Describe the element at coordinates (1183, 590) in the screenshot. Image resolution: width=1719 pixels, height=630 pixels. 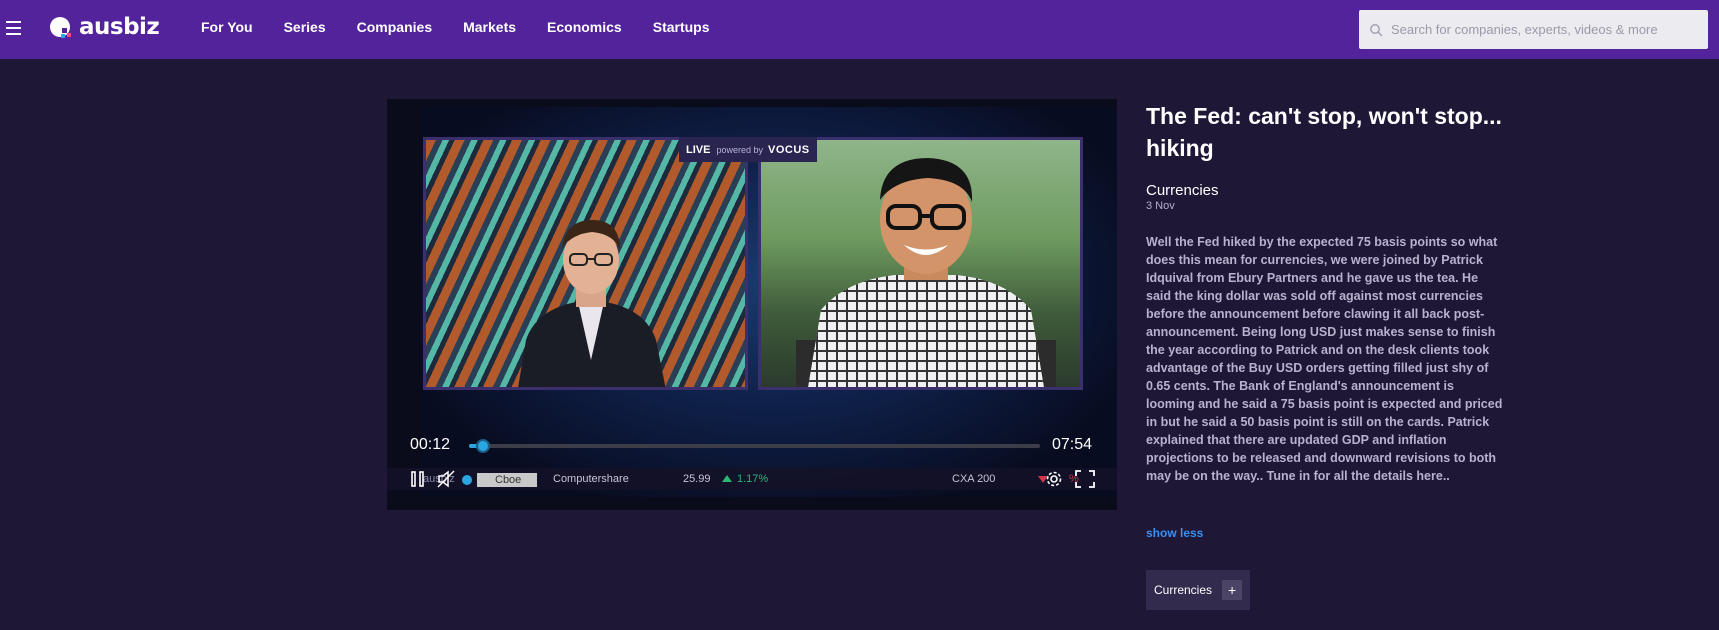
I see `topic-tag-label: Currencies` at that location.